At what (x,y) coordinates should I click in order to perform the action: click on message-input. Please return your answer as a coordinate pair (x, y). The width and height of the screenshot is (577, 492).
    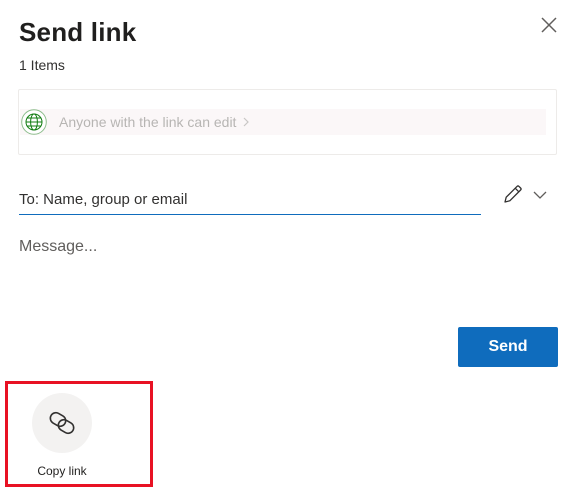
    Looking at the image, I should click on (284, 273).